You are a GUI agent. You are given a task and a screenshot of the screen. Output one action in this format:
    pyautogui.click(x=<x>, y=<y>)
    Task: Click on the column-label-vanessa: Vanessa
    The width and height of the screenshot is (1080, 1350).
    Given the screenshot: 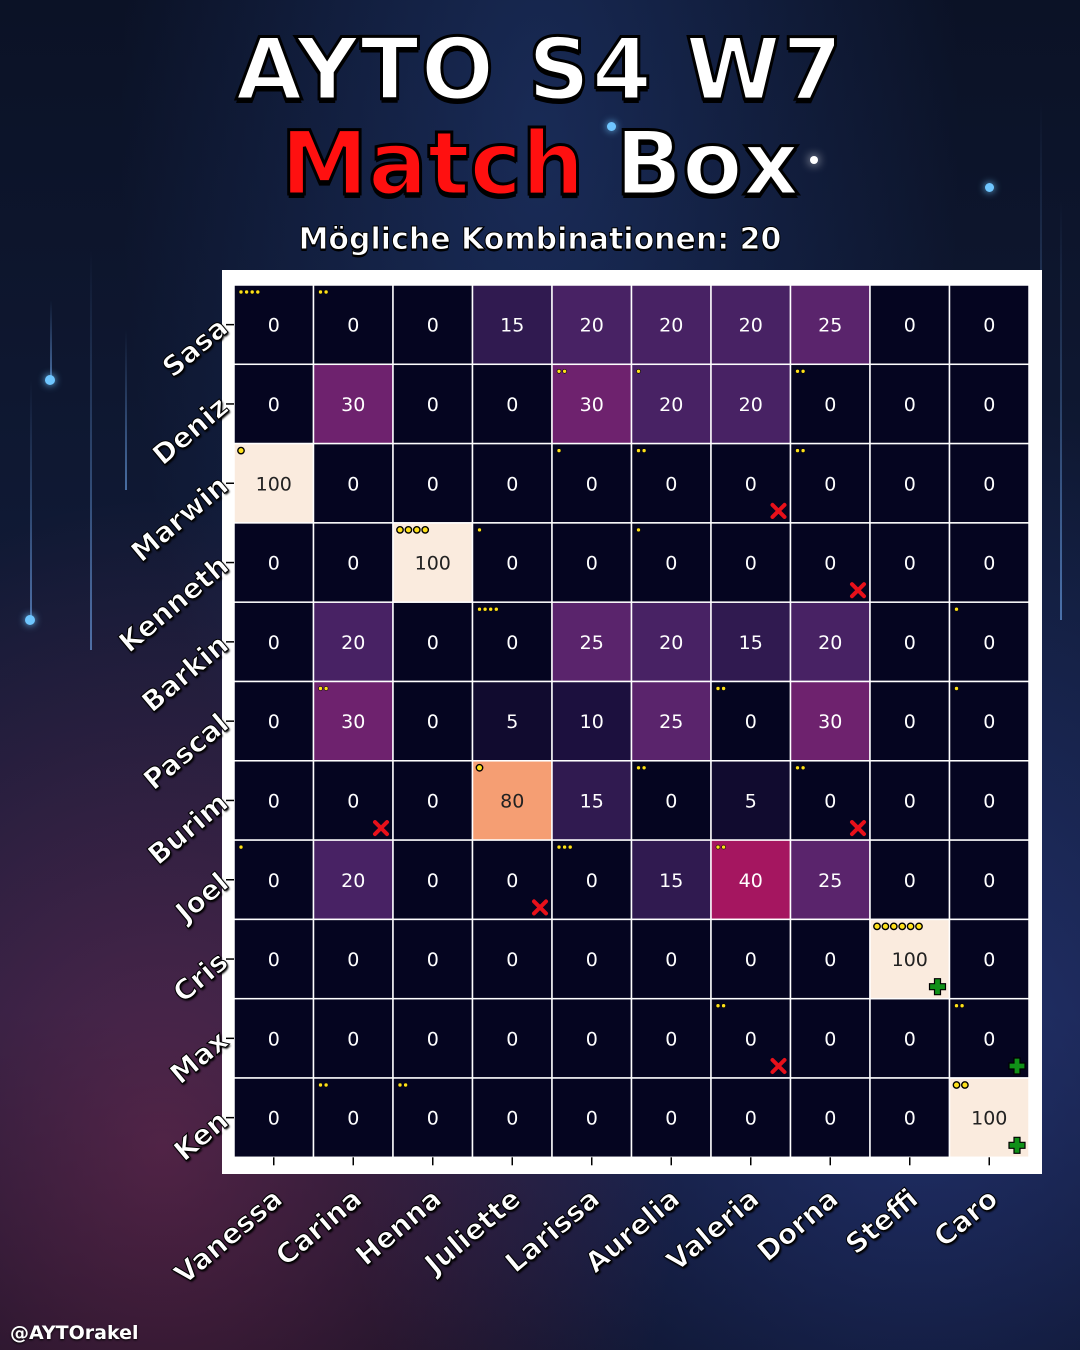 What is the action you would take?
    pyautogui.click(x=228, y=1236)
    